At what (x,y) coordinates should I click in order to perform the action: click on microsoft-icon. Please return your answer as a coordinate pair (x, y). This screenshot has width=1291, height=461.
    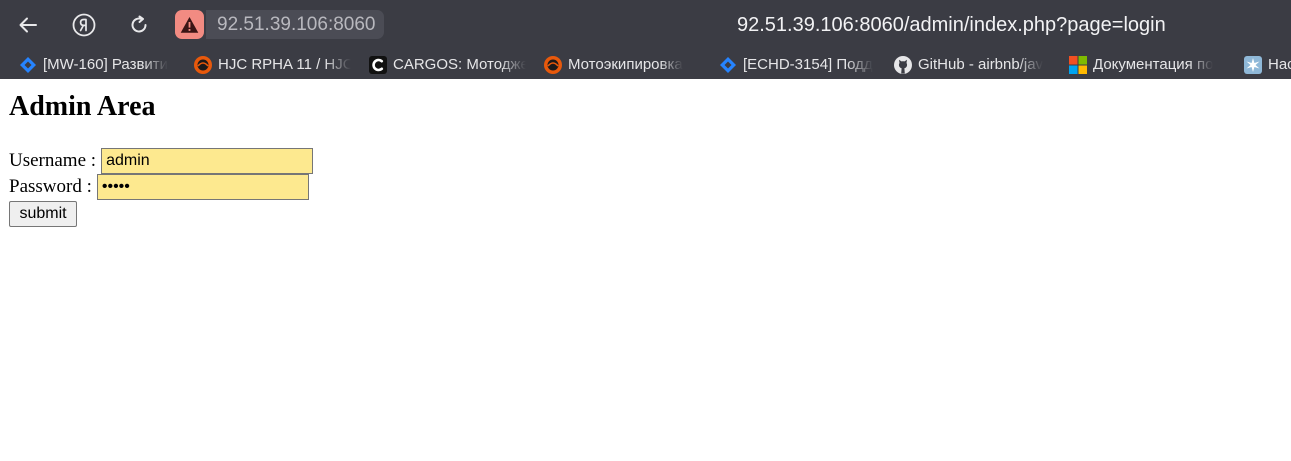
    Looking at the image, I should click on (1078, 65).